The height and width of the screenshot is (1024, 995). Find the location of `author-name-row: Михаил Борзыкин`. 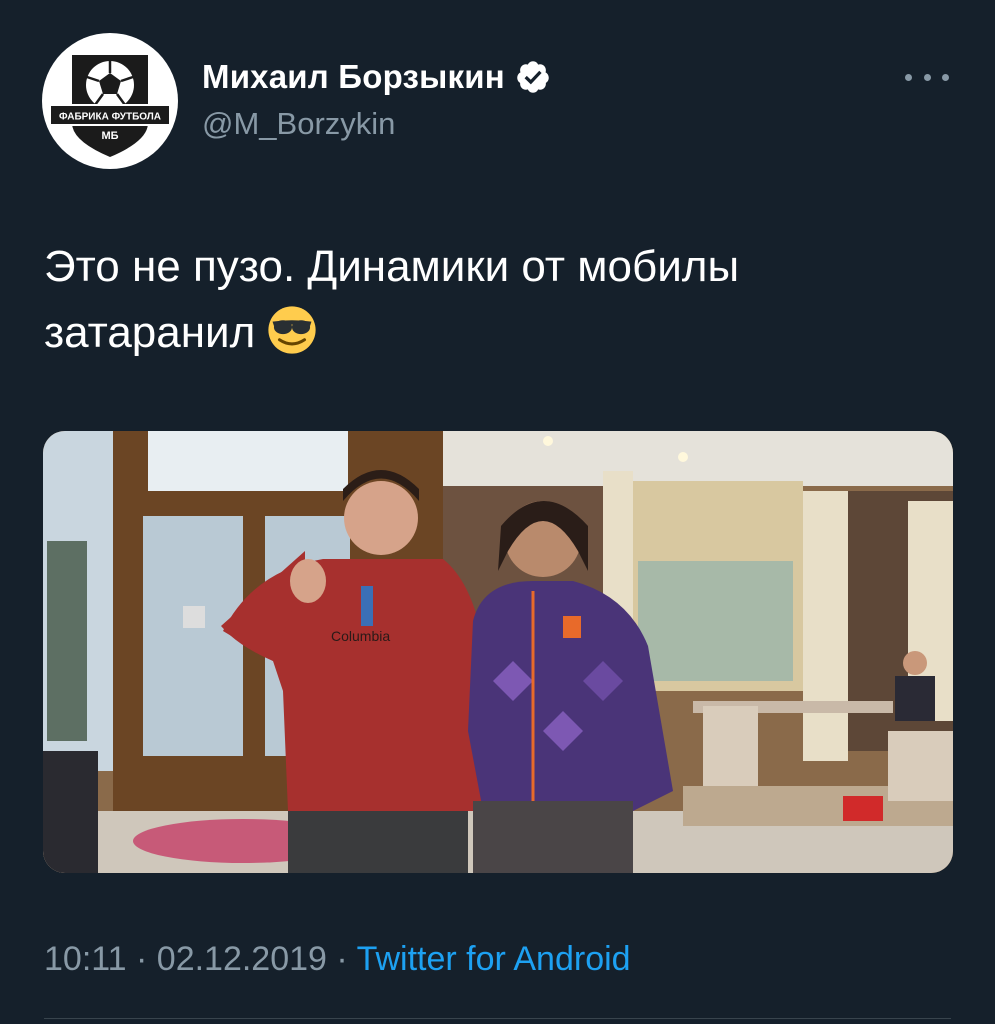

author-name-row: Михаил Борзыкин is located at coordinates (376, 77).